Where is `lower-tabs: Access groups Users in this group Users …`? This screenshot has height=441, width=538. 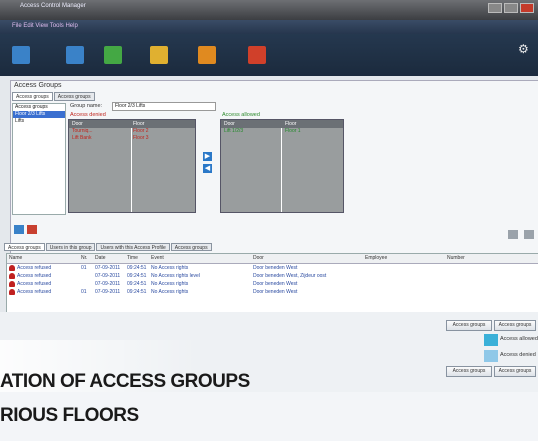
lower-tabs: Access groups Users in this group Users … is located at coordinates (108, 247).